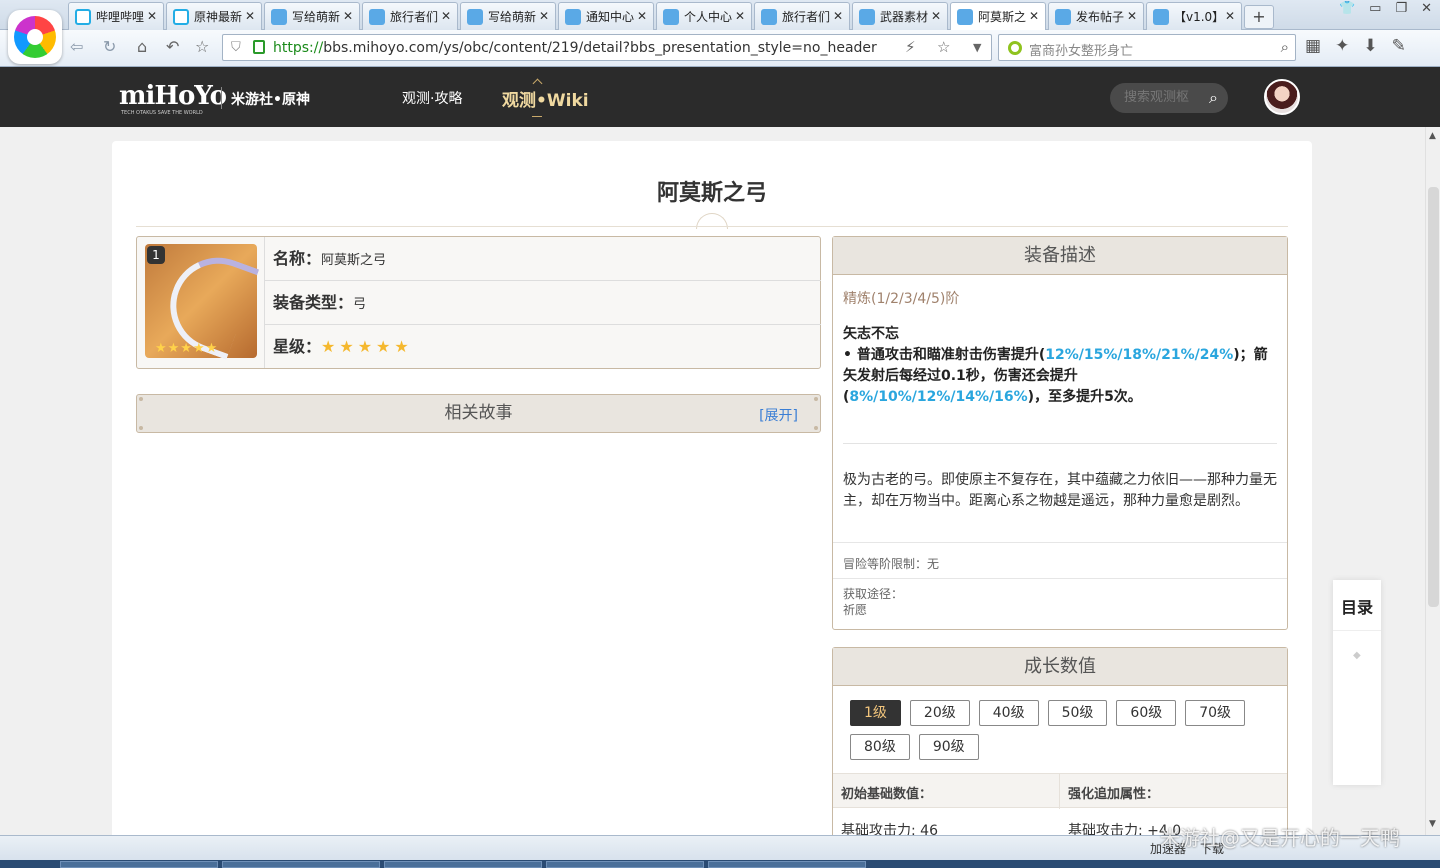 Image resolution: width=1440 pixels, height=868 pixels. I want to click on bookmark-star-icon: ☆, so click(943, 47).